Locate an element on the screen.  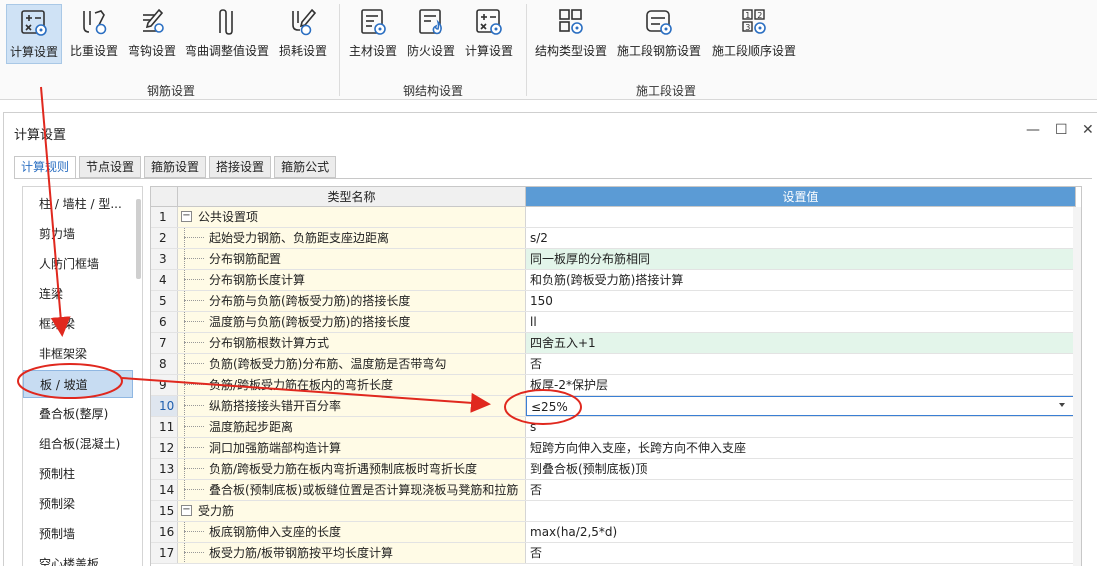
setting-value-dropdown: ≤25% is located at coordinates (801, 406).